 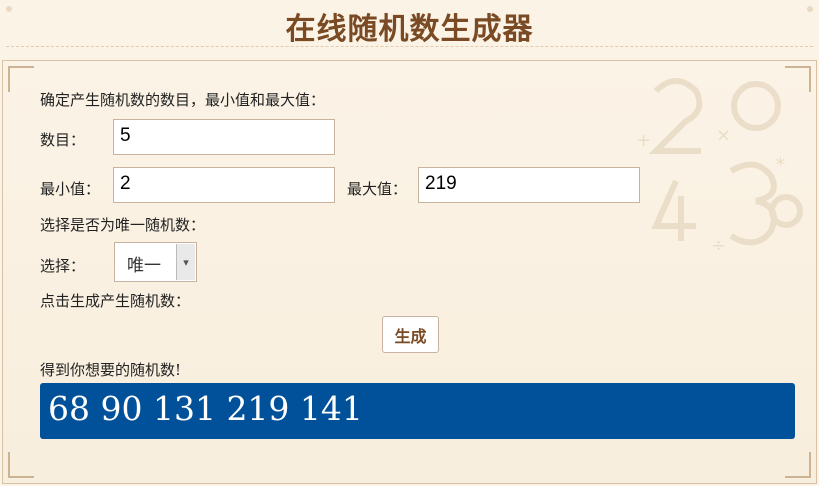 I want to click on result-box: 68 90 131 219 141, so click(x=417, y=411).